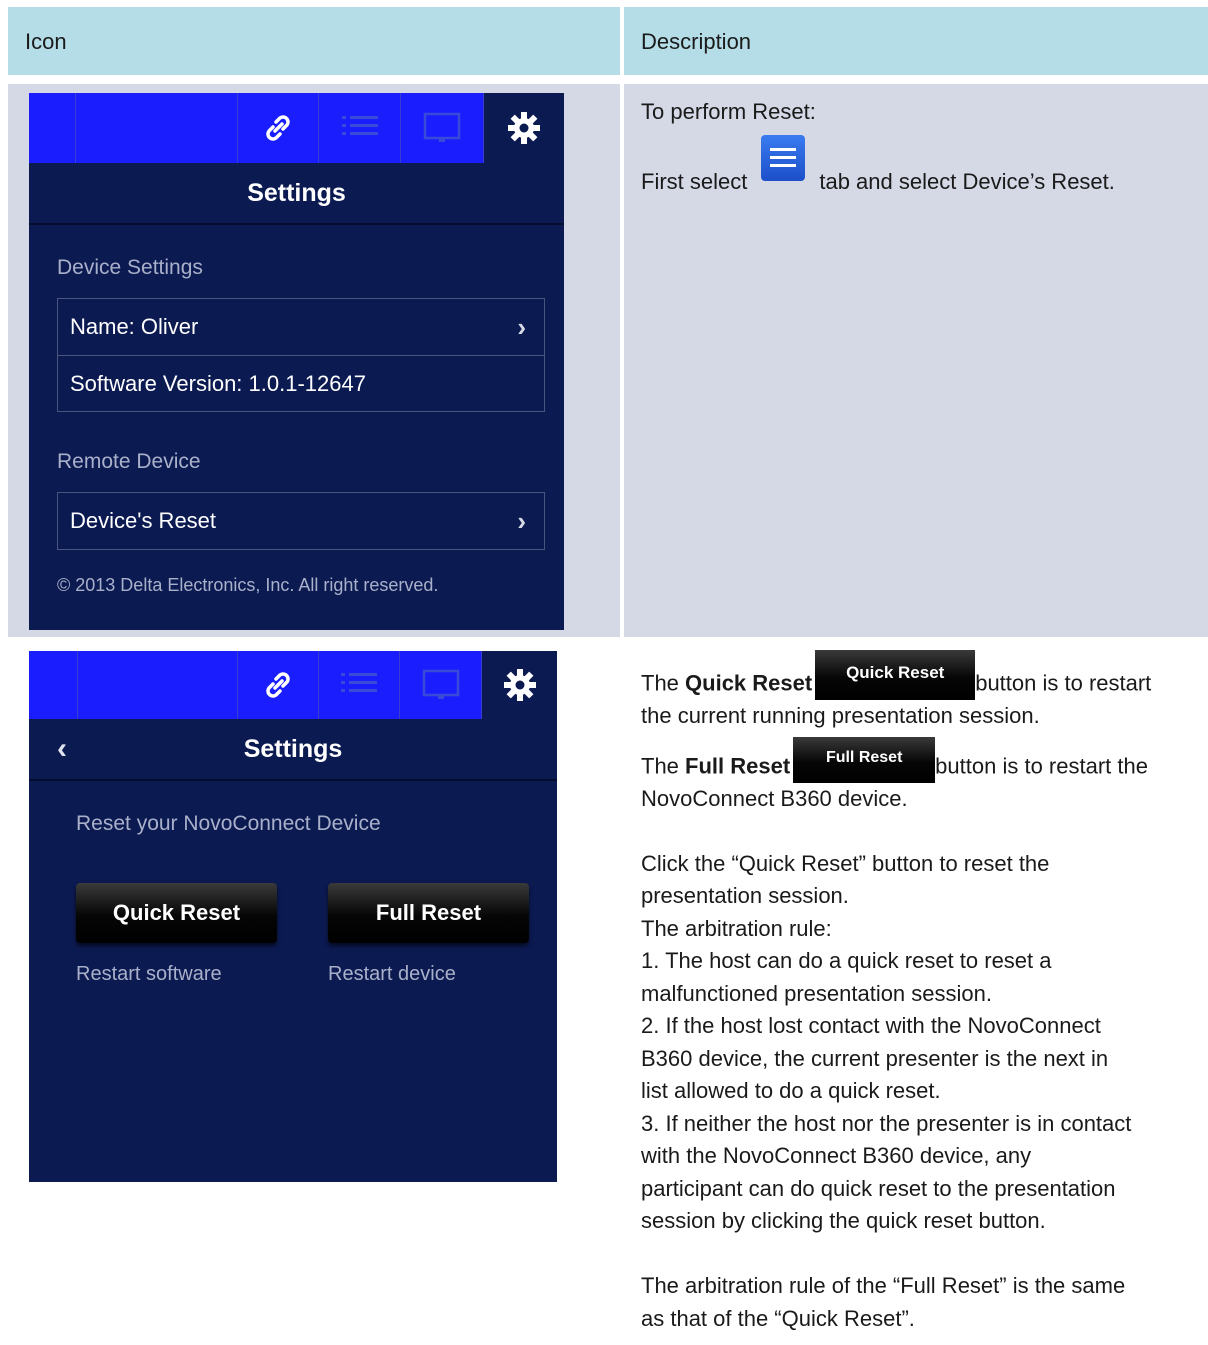 The height and width of the screenshot is (1345, 1208). I want to click on quick-reset-subtitle: Restart software, so click(149, 974).